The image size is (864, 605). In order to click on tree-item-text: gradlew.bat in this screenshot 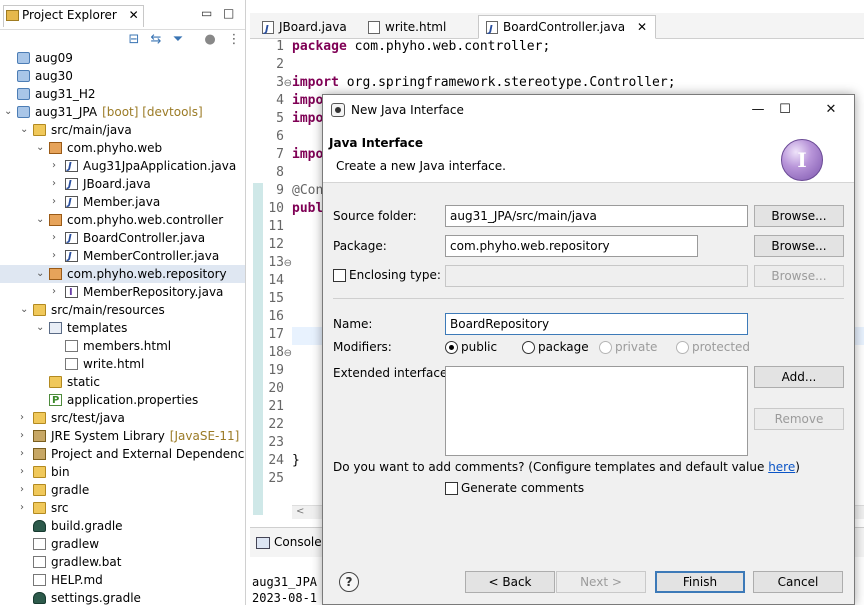, I will do `click(86, 562)`.